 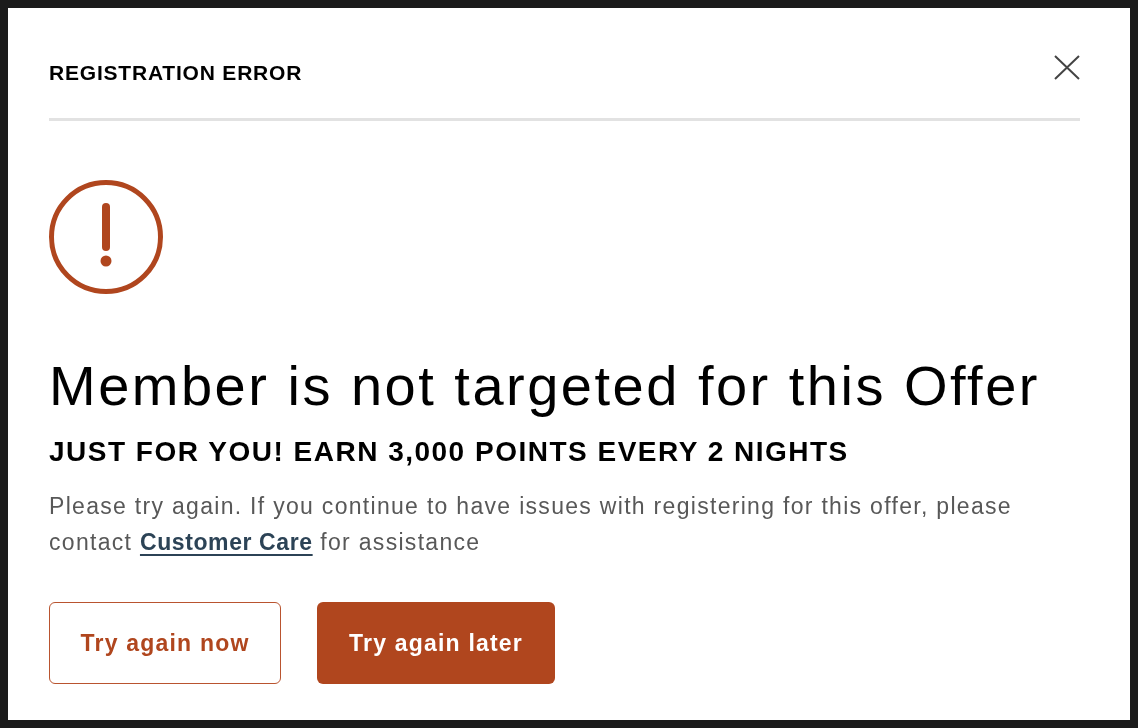 I want to click on warning-icon, so click(x=106, y=237).